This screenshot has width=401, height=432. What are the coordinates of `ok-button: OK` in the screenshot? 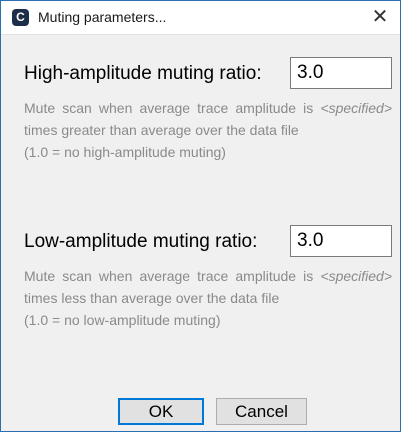 It's located at (161, 411).